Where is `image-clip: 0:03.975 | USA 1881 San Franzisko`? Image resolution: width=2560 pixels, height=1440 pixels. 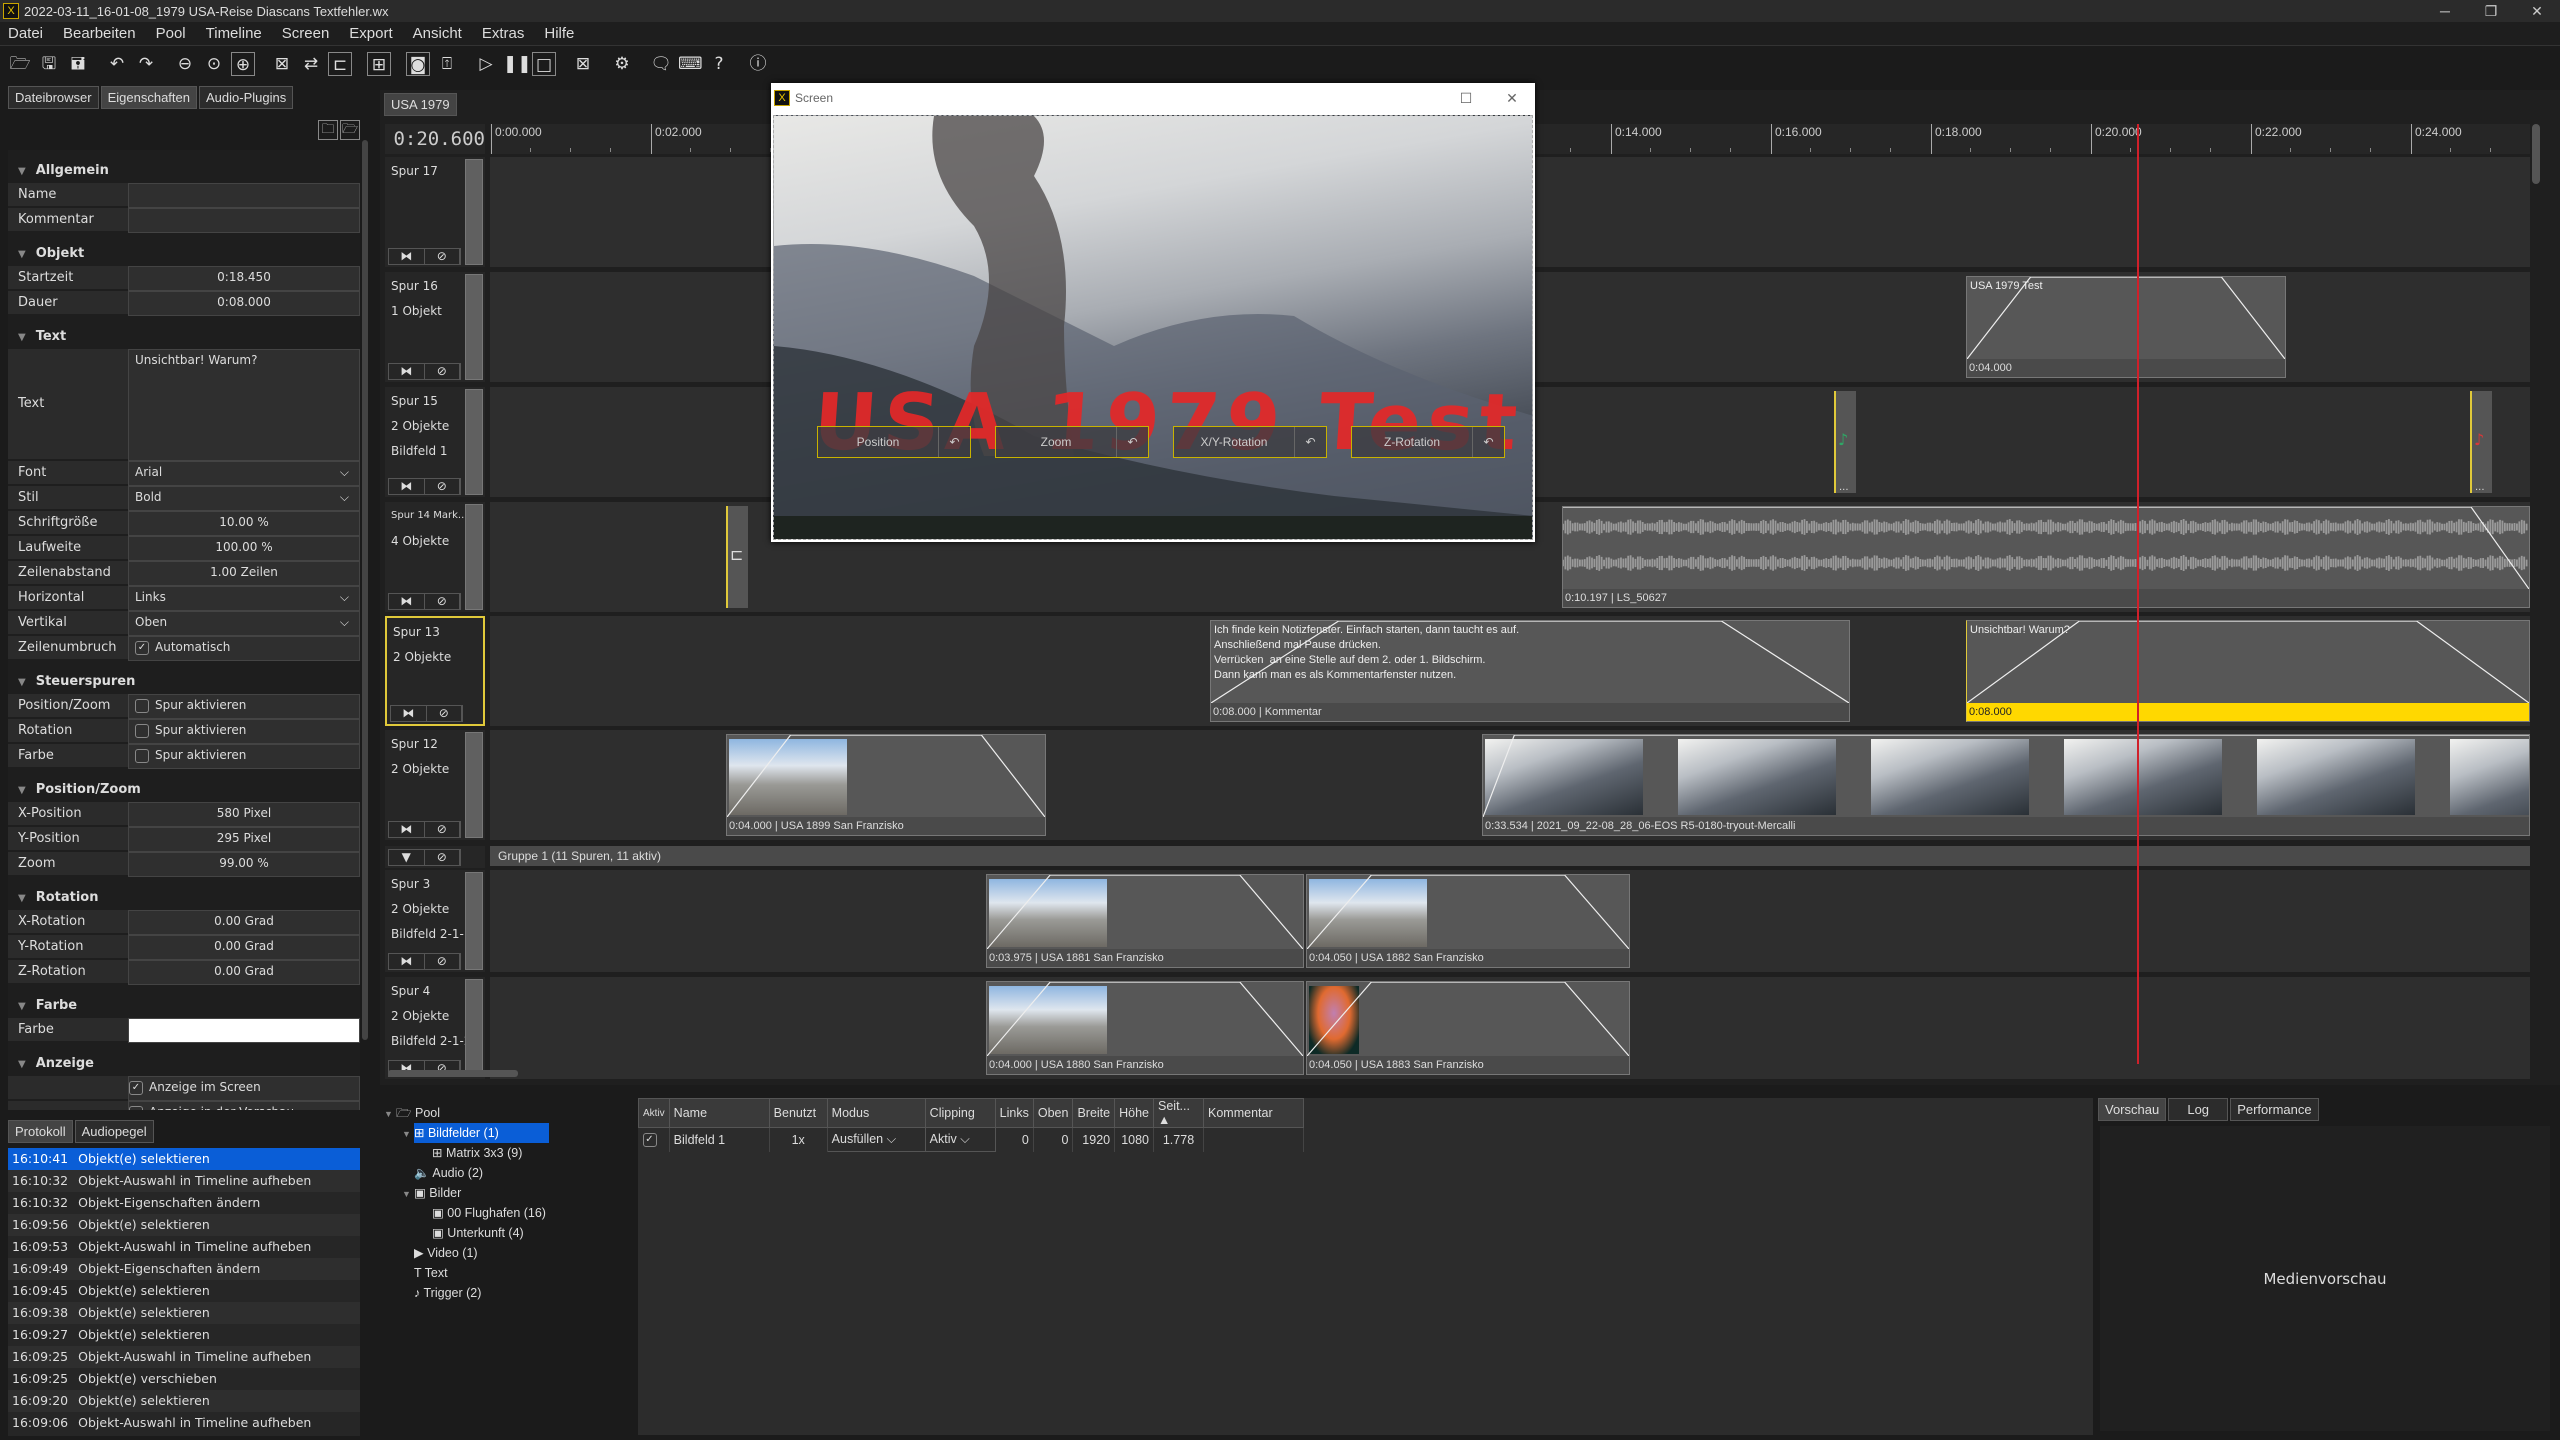
image-clip: 0:03.975 | USA 1881 San Franzisko is located at coordinates (1145, 921).